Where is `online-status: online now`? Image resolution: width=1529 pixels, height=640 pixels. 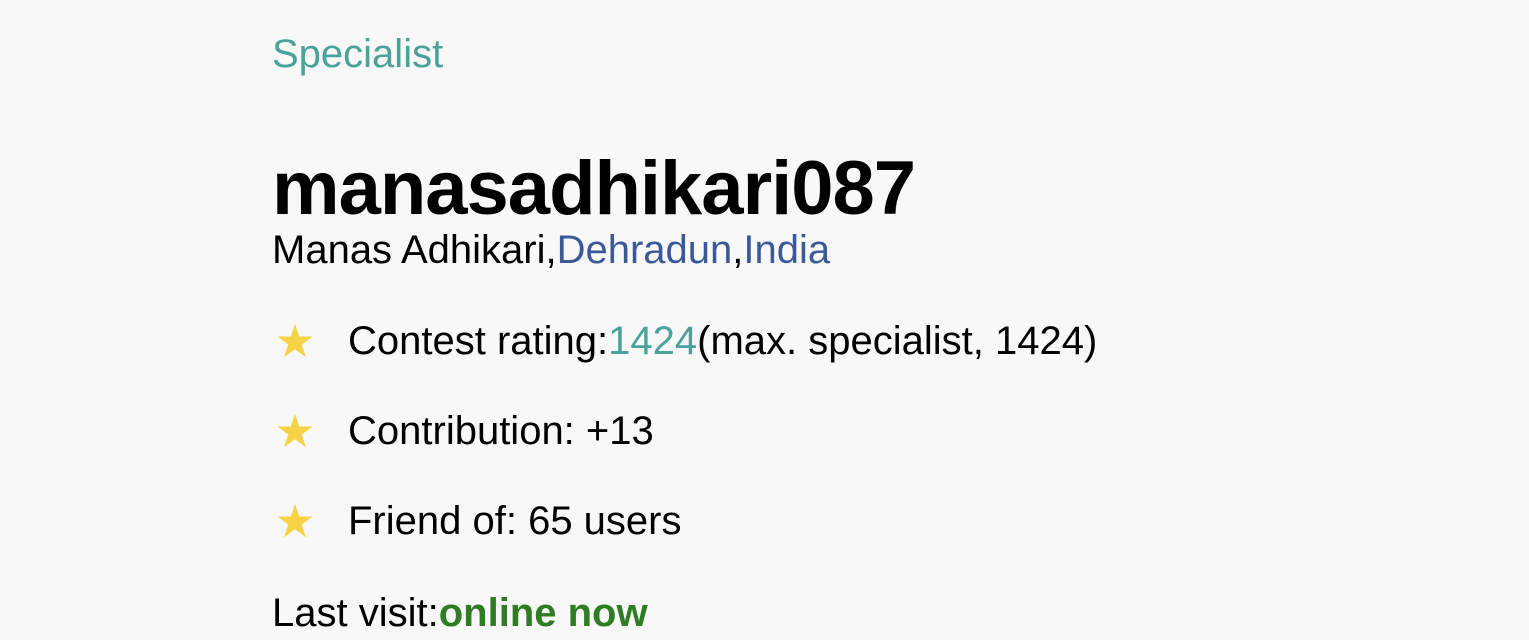
online-status: online now is located at coordinates (543, 613).